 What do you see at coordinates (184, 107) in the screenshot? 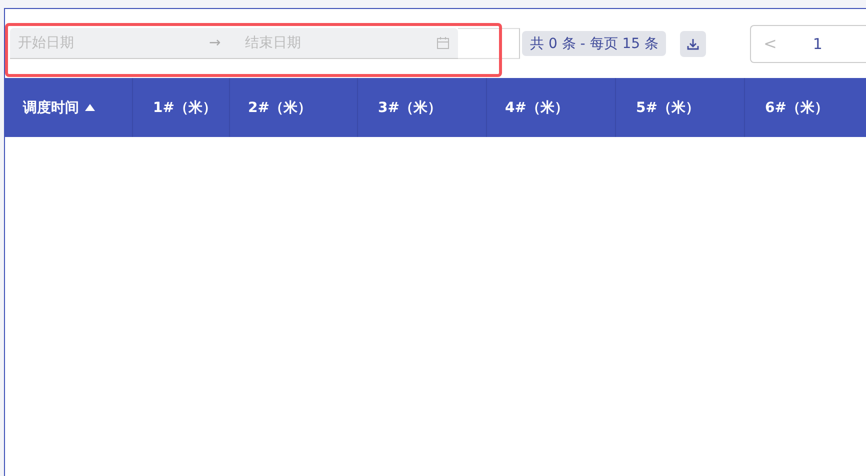
I see `column-header: 1#（米）` at bounding box center [184, 107].